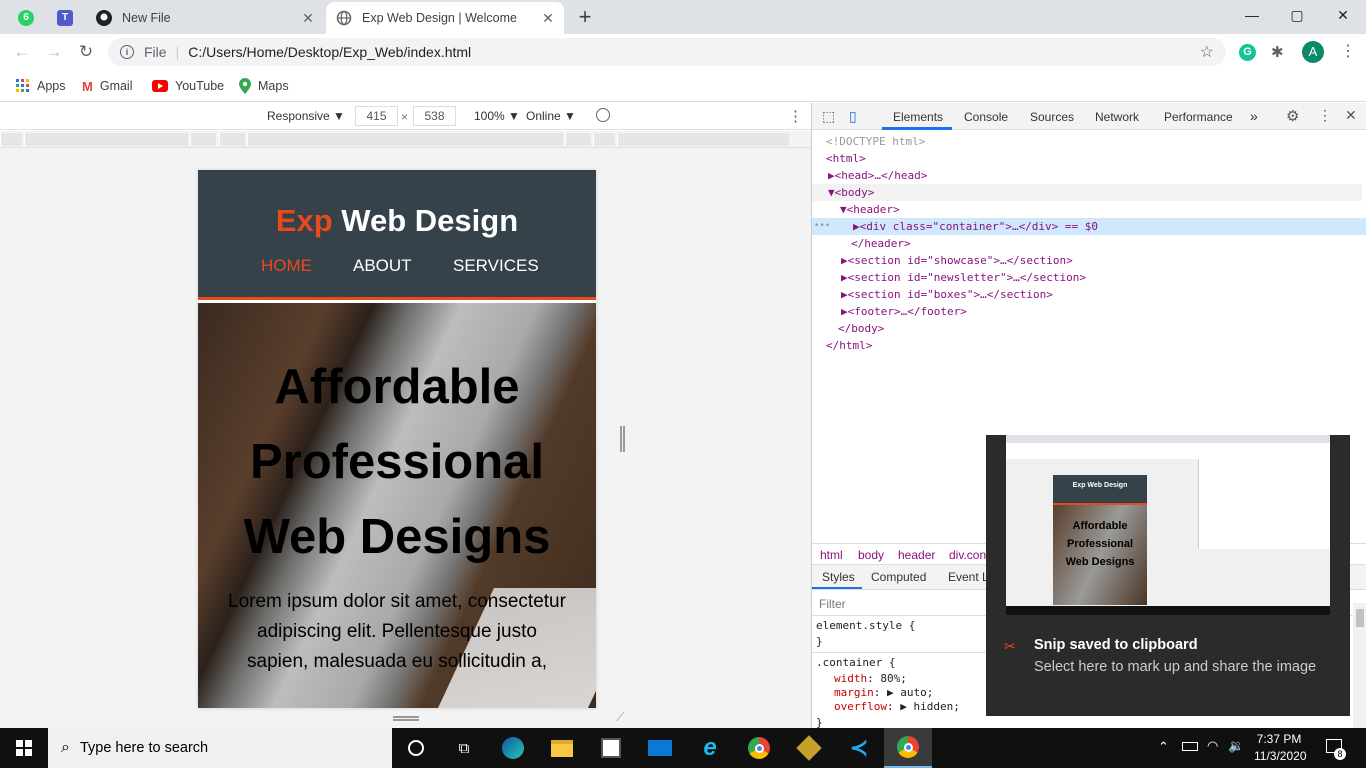  I want to click on resize-handle-right, so click(622, 439).